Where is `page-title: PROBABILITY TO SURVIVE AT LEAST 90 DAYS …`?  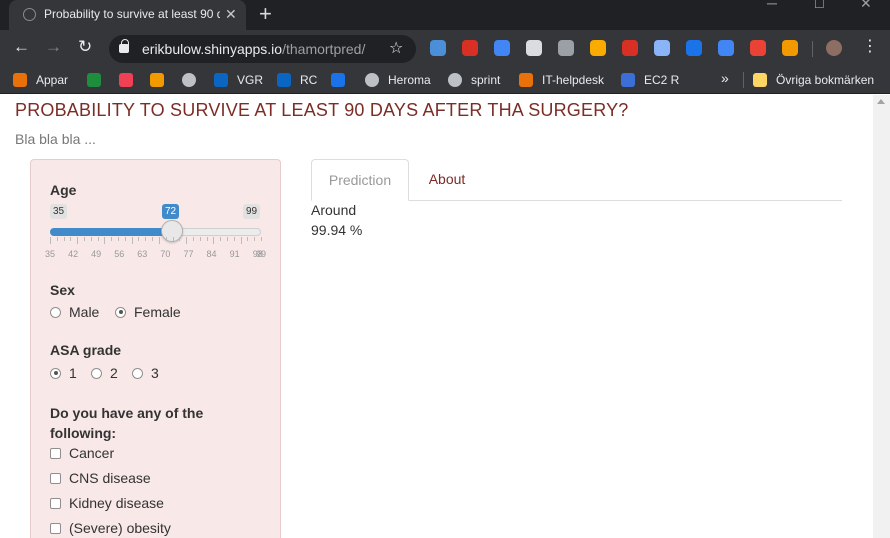
page-title: PROBABILITY TO SURVIVE AT LEAST 90 DAYS … is located at coordinates (322, 110).